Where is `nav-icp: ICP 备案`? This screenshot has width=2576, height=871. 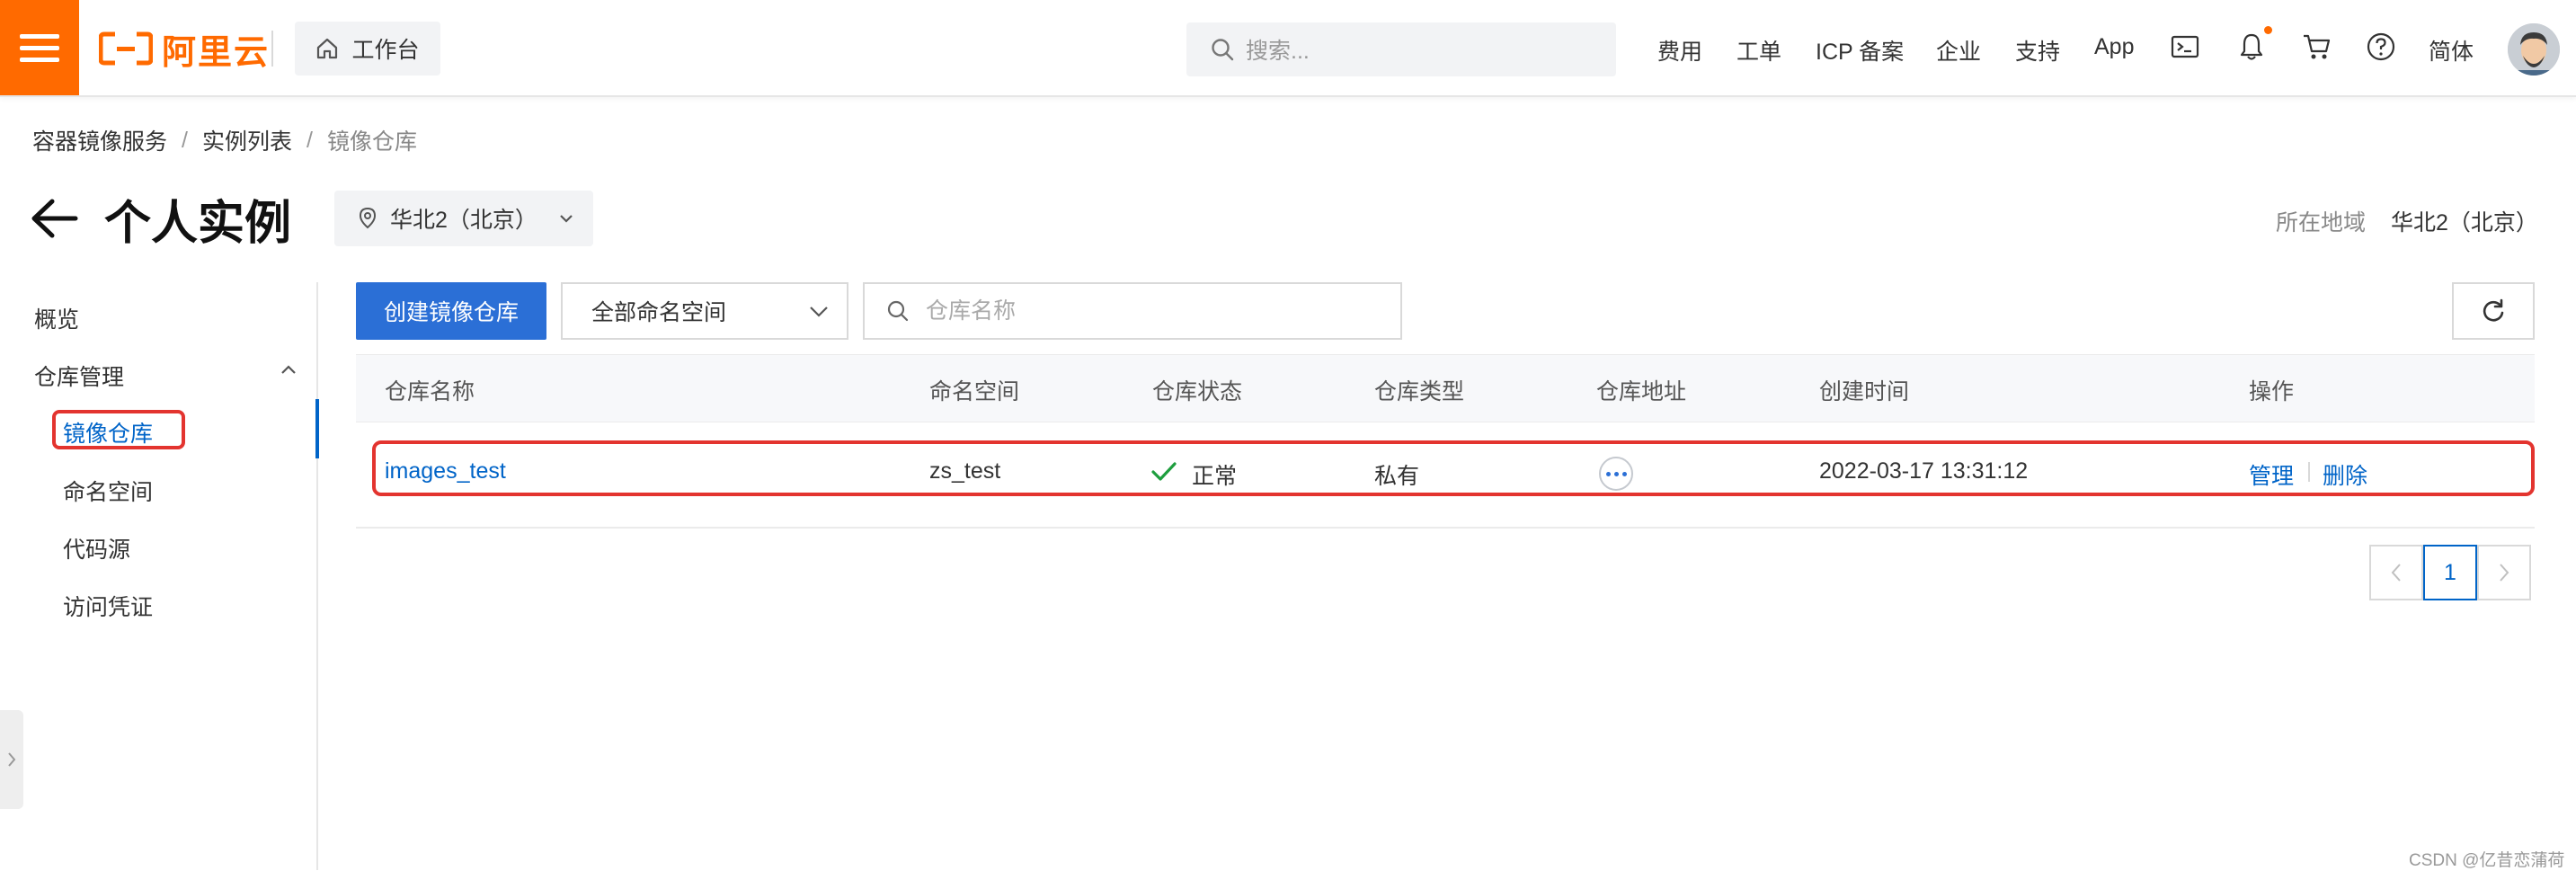 nav-icp: ICP 备案 is located at coordinates (1860, 50).